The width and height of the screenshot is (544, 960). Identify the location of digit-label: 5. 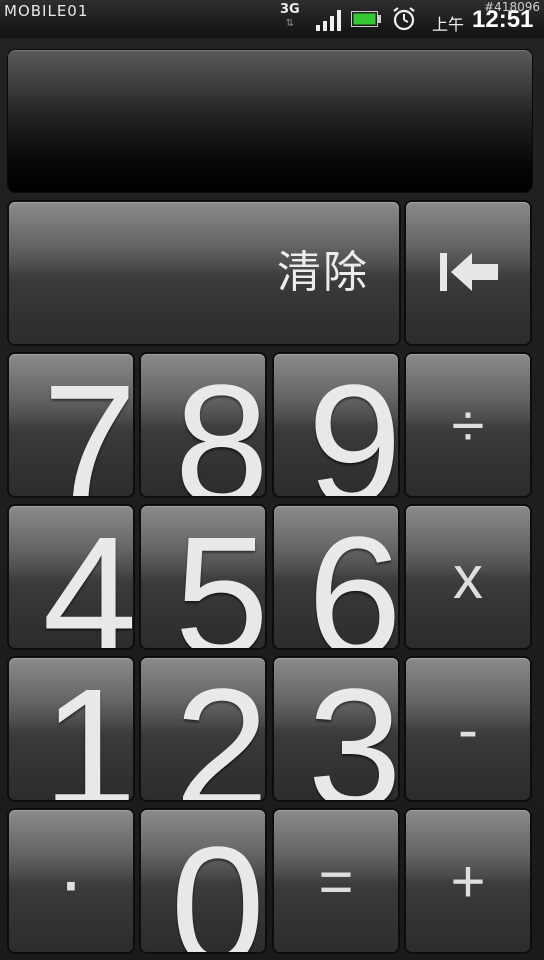
(219, 577).